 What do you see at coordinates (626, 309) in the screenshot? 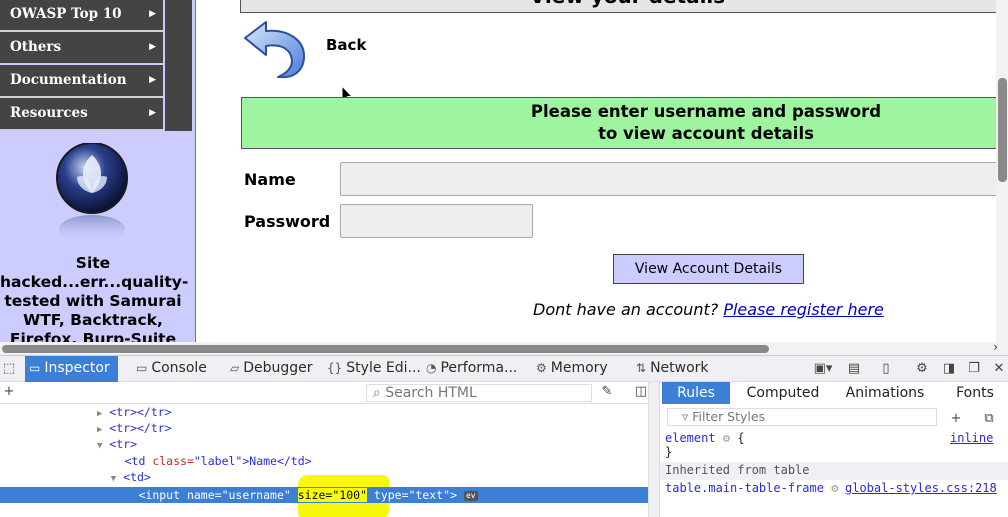
I see `register-prefix: Dont have an account?` at bounding box center [626, 309].